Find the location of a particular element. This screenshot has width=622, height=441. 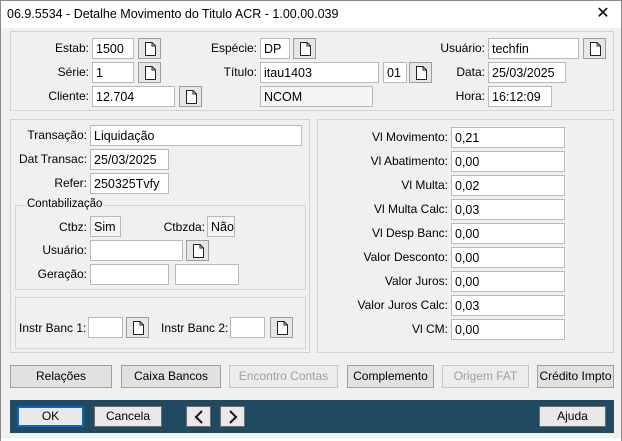

serie-field: 1 is located at coordinates (113, 72).